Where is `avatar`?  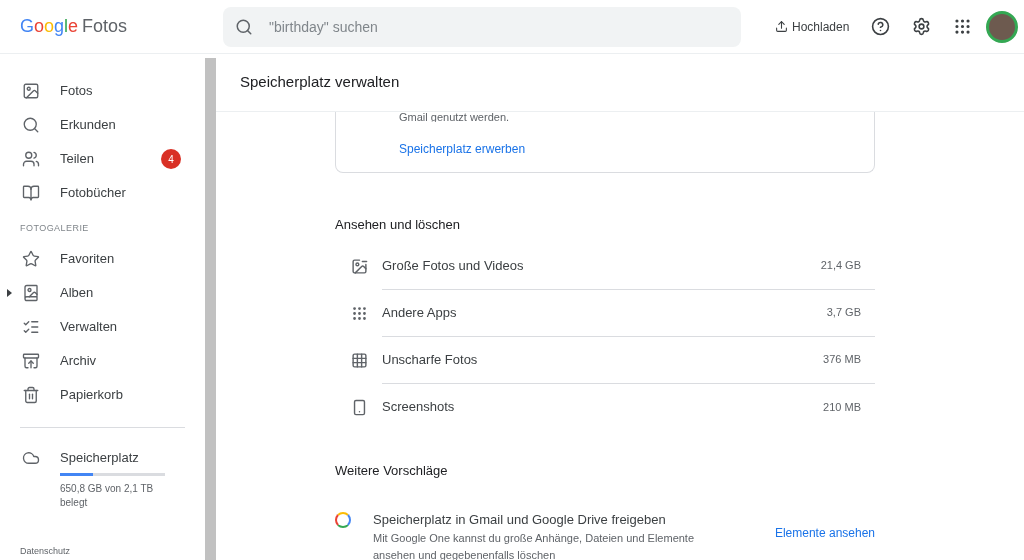 avatar is located at coordinates (1002, 26).